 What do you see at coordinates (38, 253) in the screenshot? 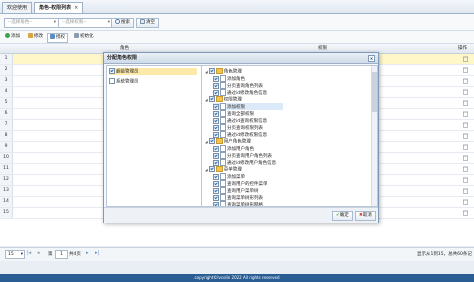
I see `prev-page-icon: ◂` at bounding box center [38, 253].